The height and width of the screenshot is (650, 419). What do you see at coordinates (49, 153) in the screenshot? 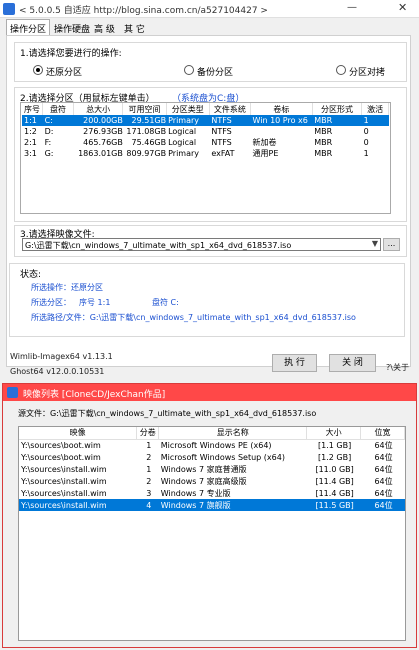
I see `cell: G:` at bounding box center [49, 153].